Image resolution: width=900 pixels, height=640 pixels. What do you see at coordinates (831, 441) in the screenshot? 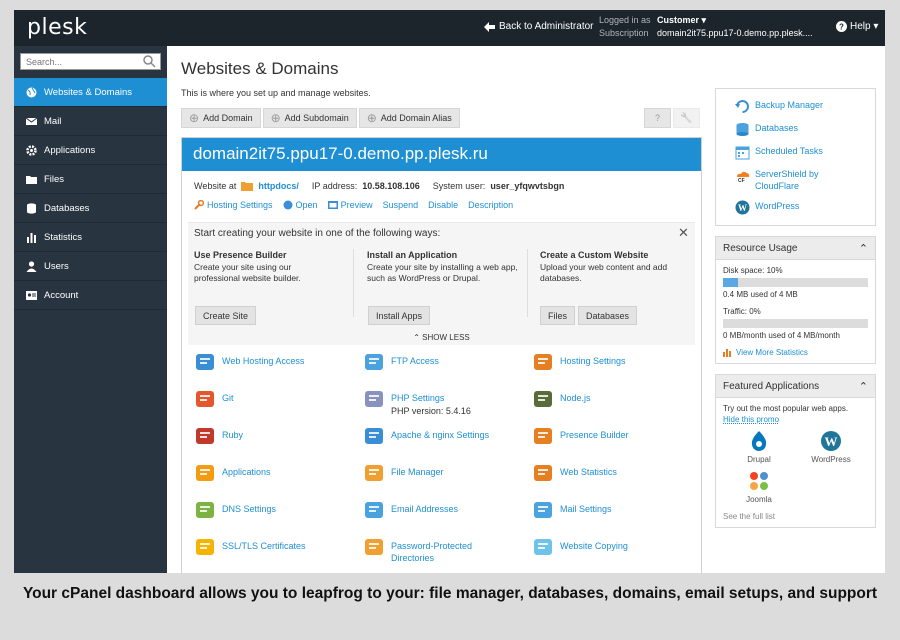
I see `svg-text: W` at bounding box center [831, 441].